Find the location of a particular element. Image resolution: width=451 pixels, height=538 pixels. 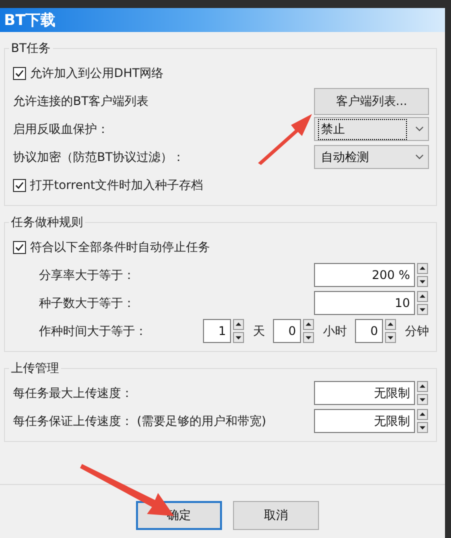

field-label: 作种时间大于等于： is located at coordinates (93, 331).